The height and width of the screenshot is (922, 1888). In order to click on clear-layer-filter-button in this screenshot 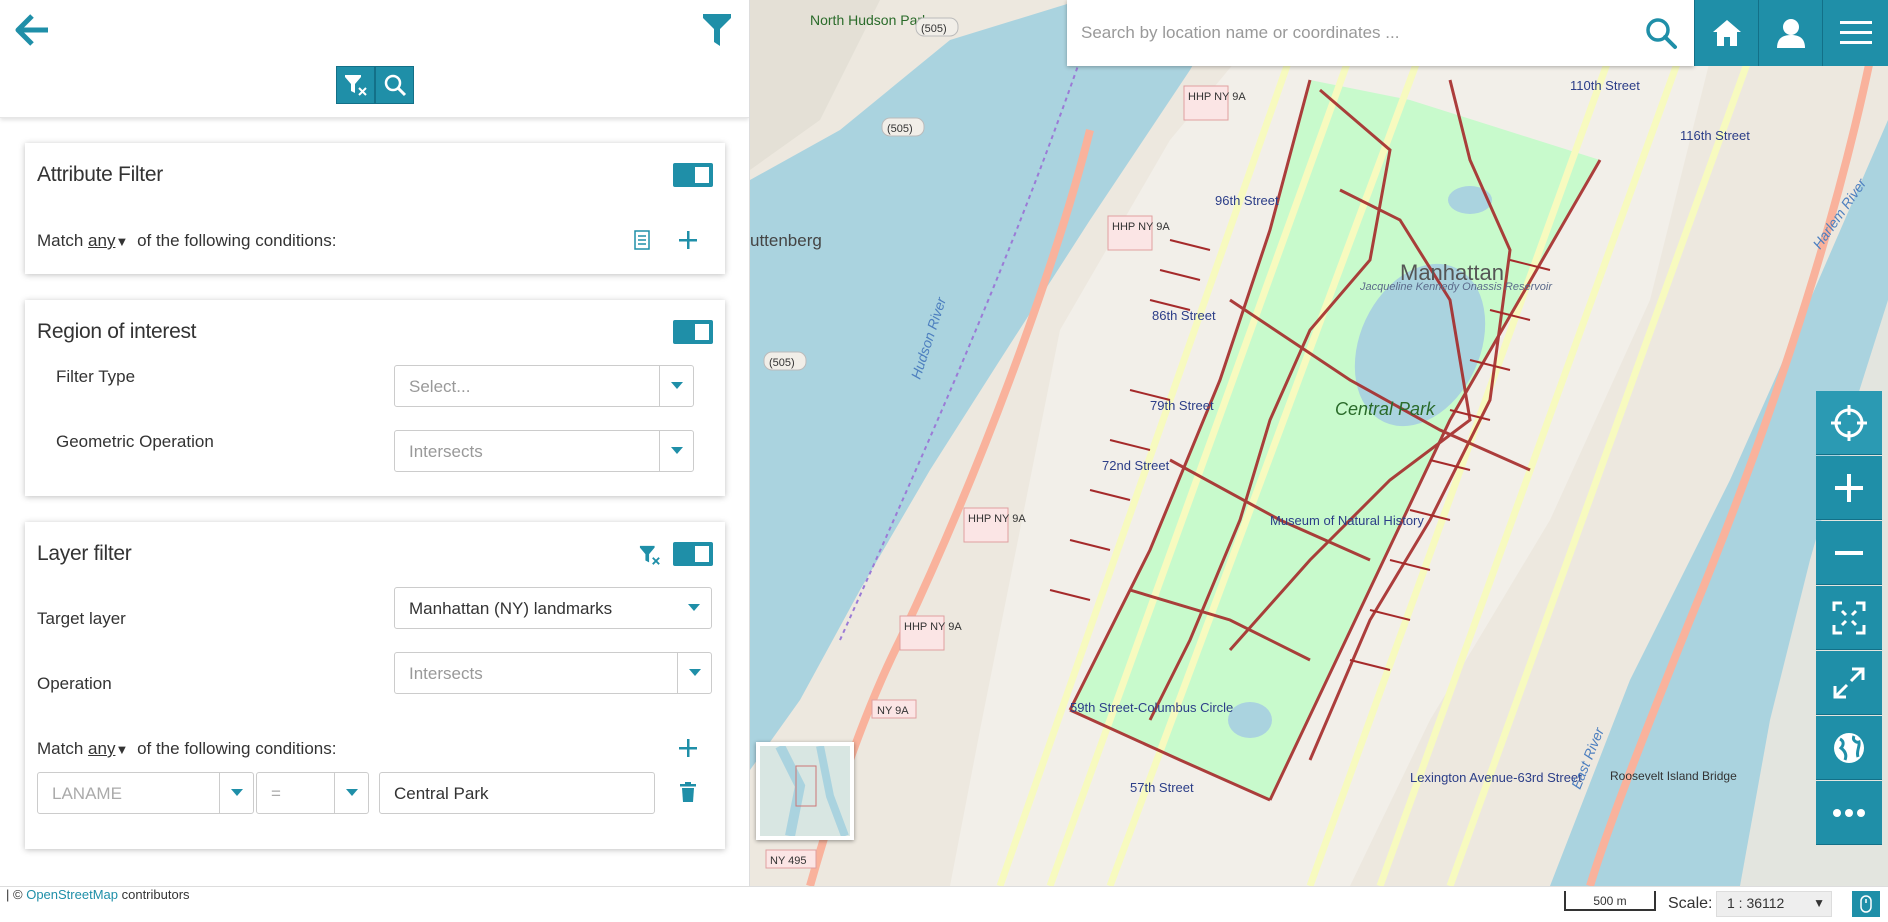, I will do `click(650, 555)`.